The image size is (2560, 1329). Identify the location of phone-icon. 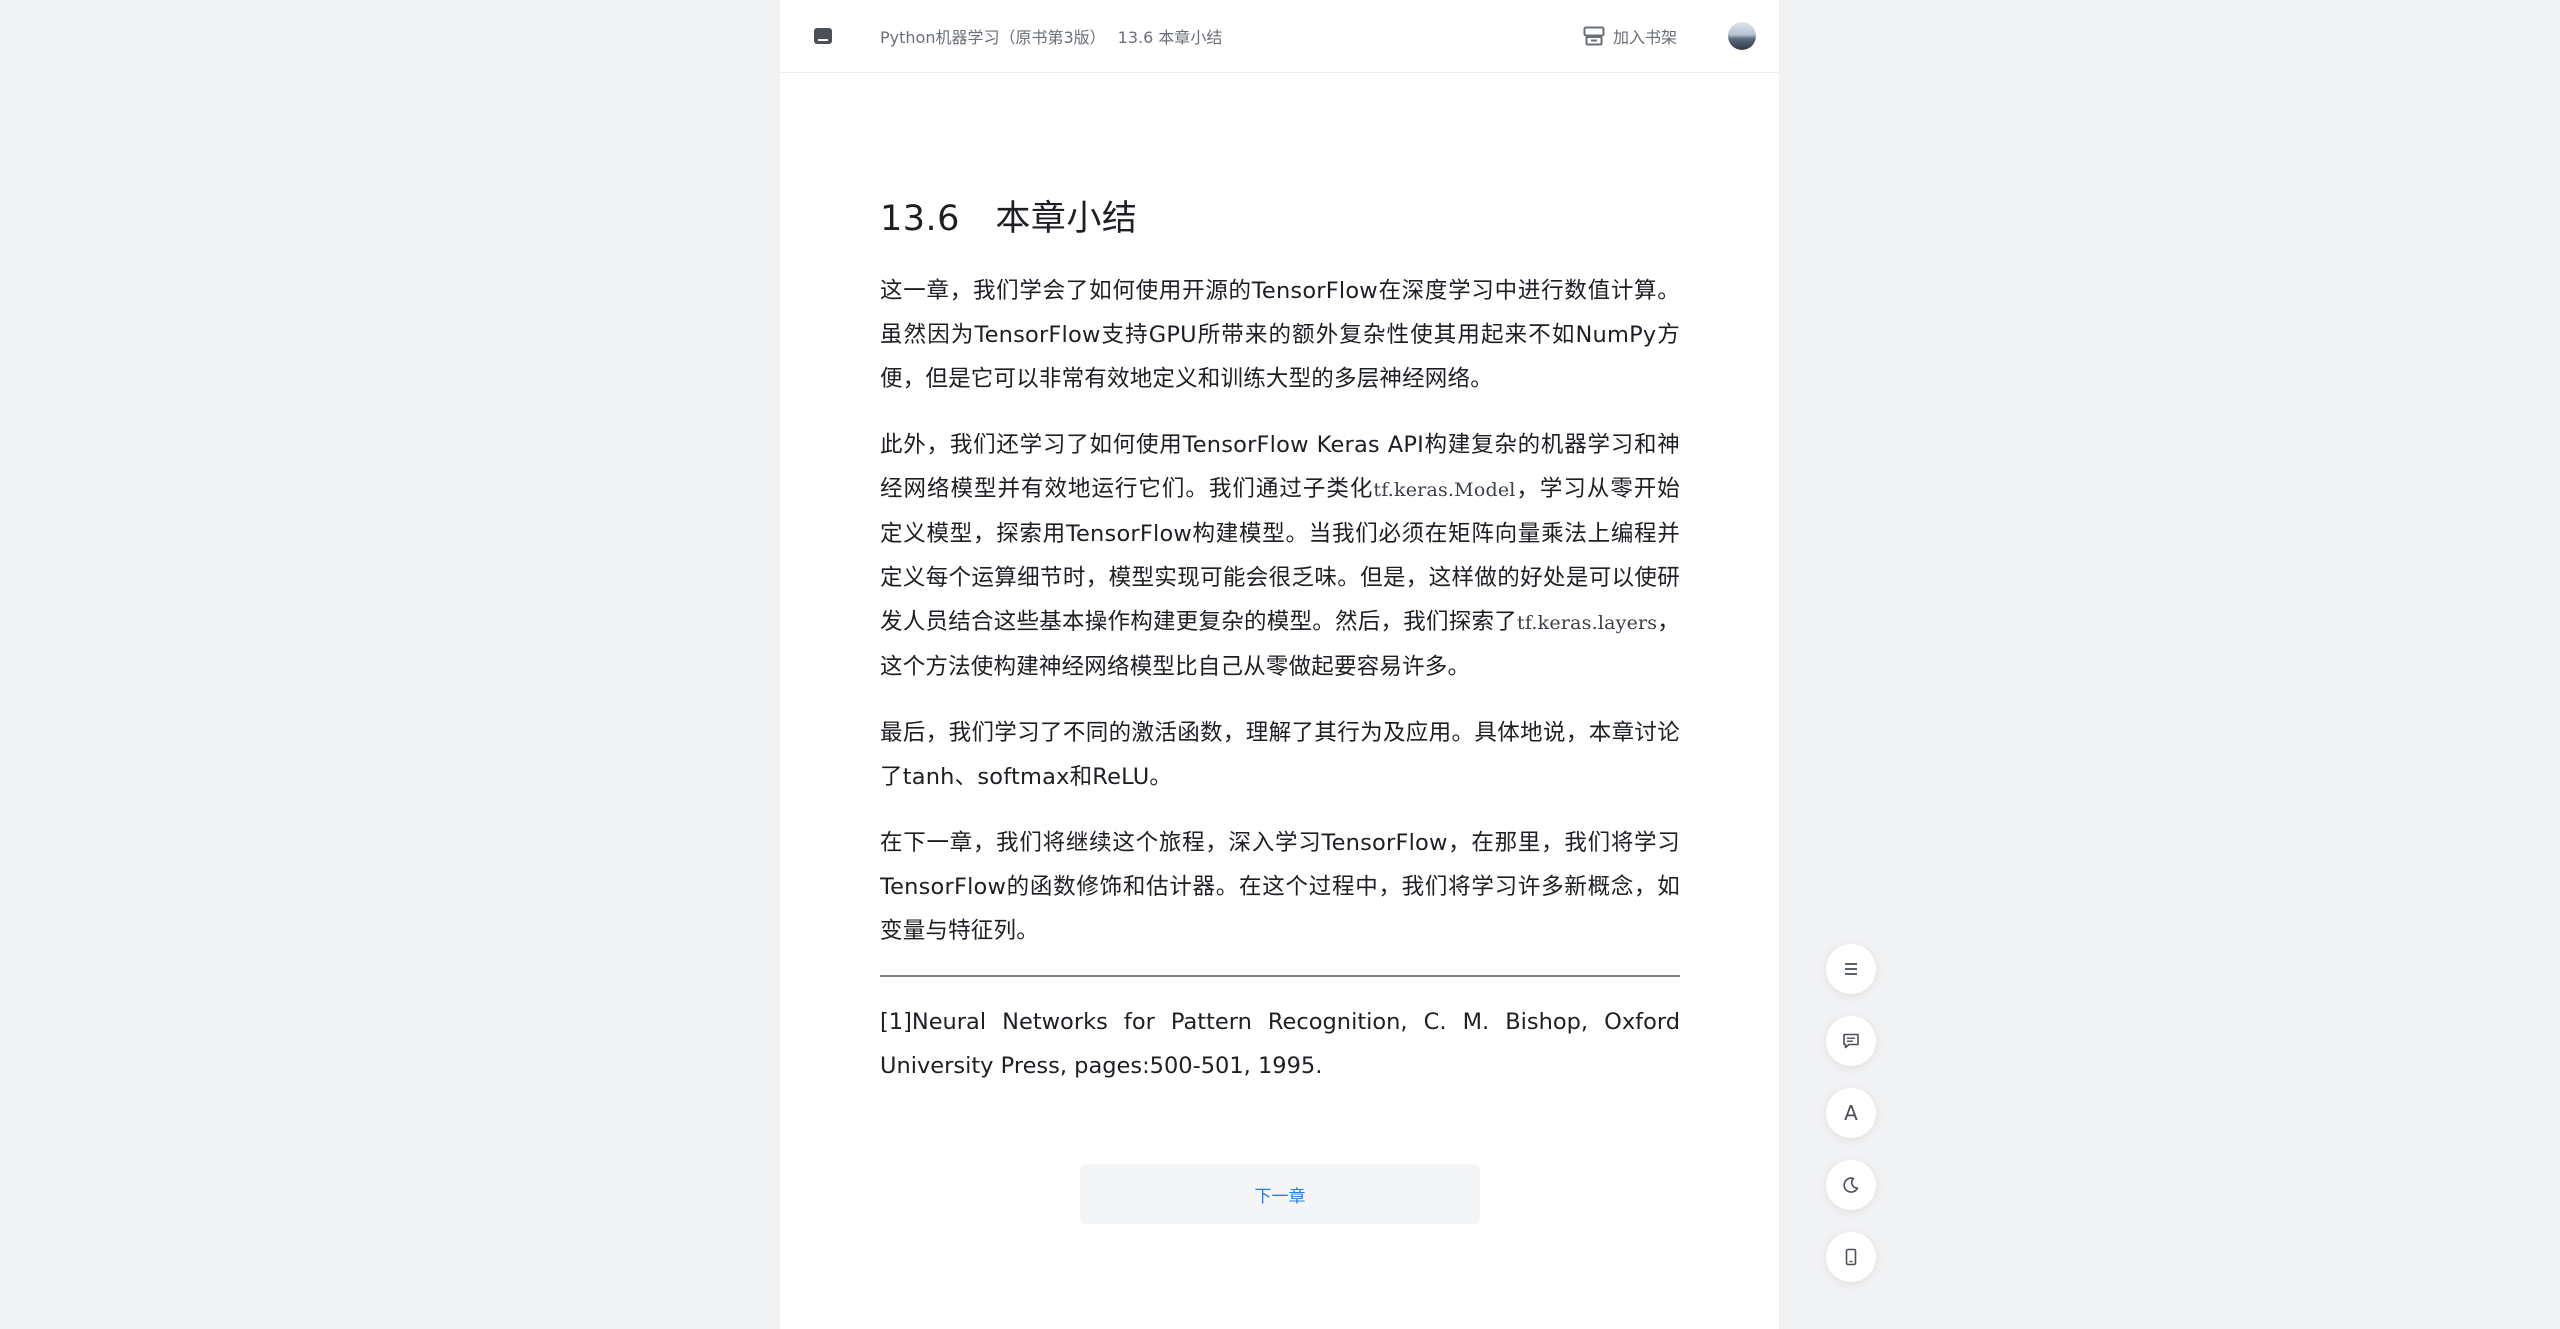
(1851, 1257).